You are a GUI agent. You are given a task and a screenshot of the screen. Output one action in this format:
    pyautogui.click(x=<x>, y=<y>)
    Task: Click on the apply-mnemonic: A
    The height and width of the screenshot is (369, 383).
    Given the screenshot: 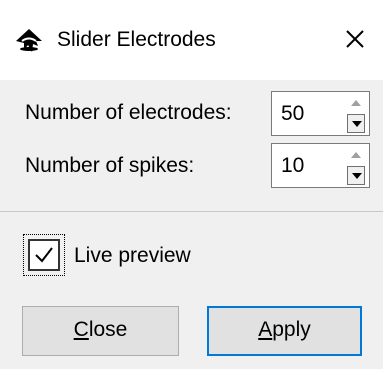 What is the action you would take?
    pyautogui.click(x=265, y=329)
    